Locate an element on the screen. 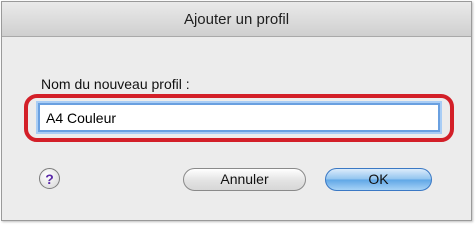 The height and width of the screenshot is (240, 476). profile-name-input is located at coordinates (239, 117).